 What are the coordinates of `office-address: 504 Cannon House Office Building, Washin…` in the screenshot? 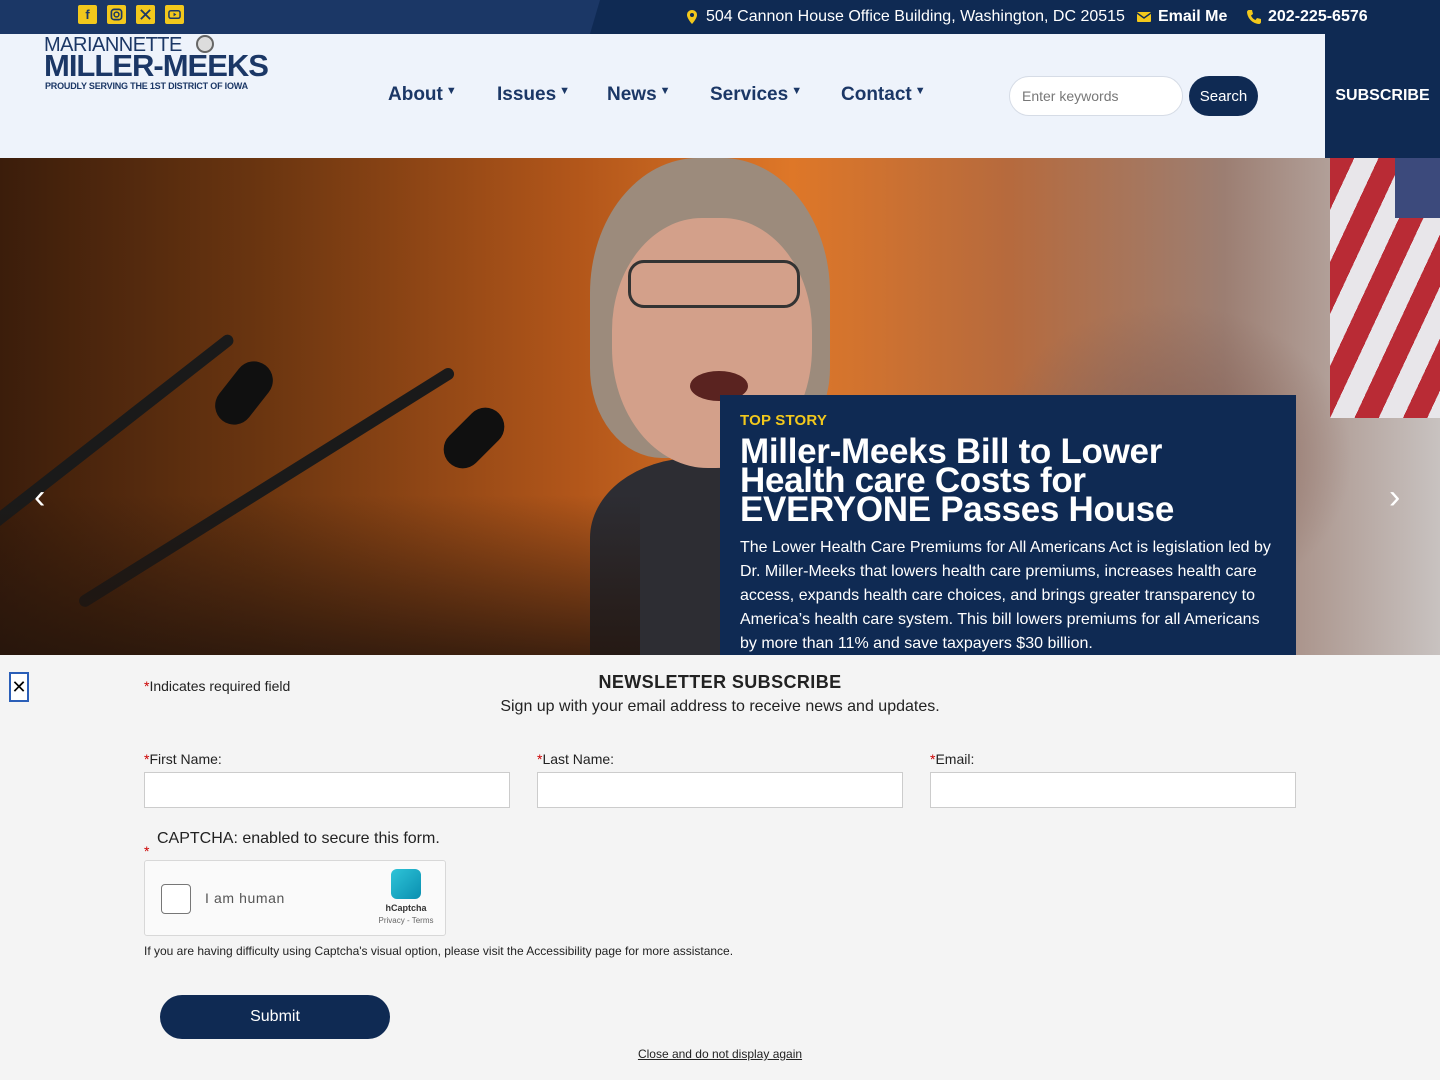 It's located at (904, 17).